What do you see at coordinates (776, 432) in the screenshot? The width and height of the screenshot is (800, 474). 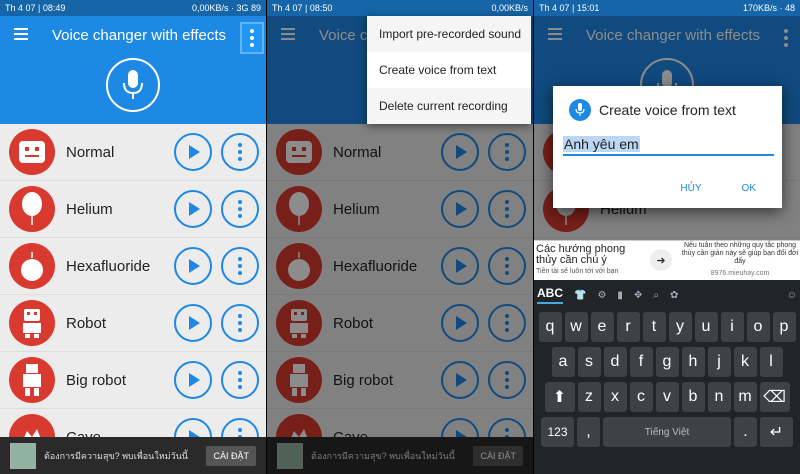 I see `enter-icon: ↵` at bounding box center [776, 432].